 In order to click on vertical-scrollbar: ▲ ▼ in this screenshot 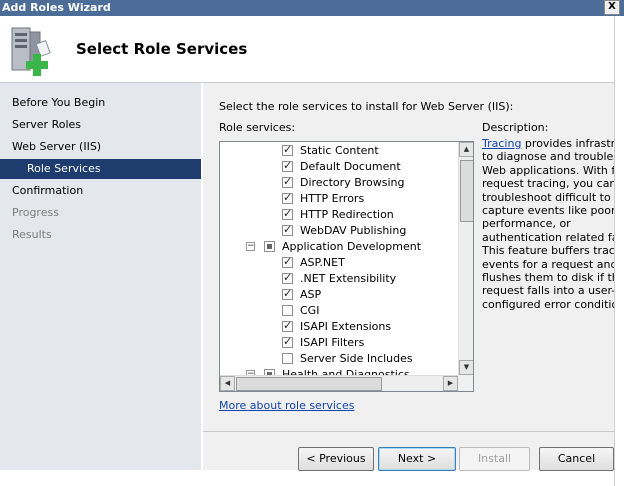, I will do `click(465, 258)`.